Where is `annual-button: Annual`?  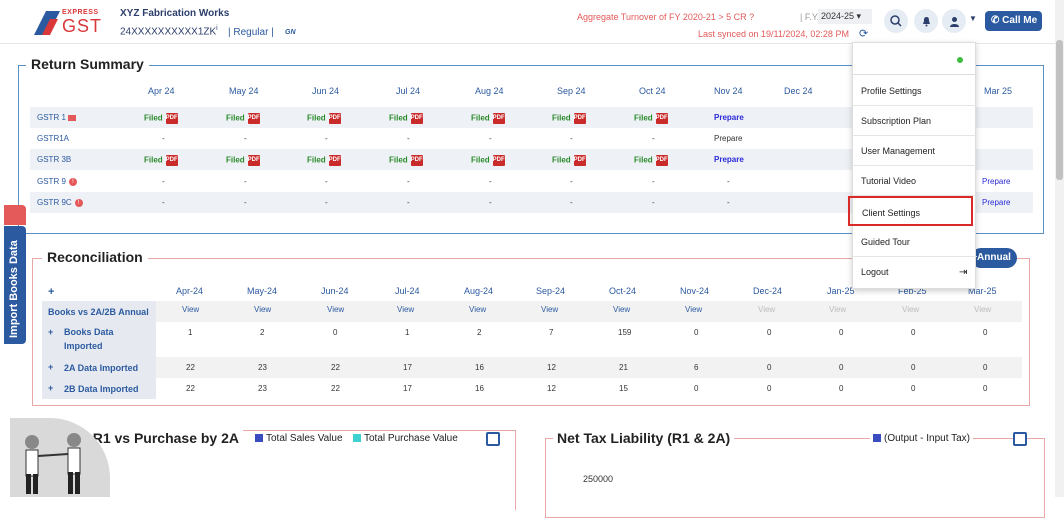
annual-button: Annual is located at coordinates (994, 258).